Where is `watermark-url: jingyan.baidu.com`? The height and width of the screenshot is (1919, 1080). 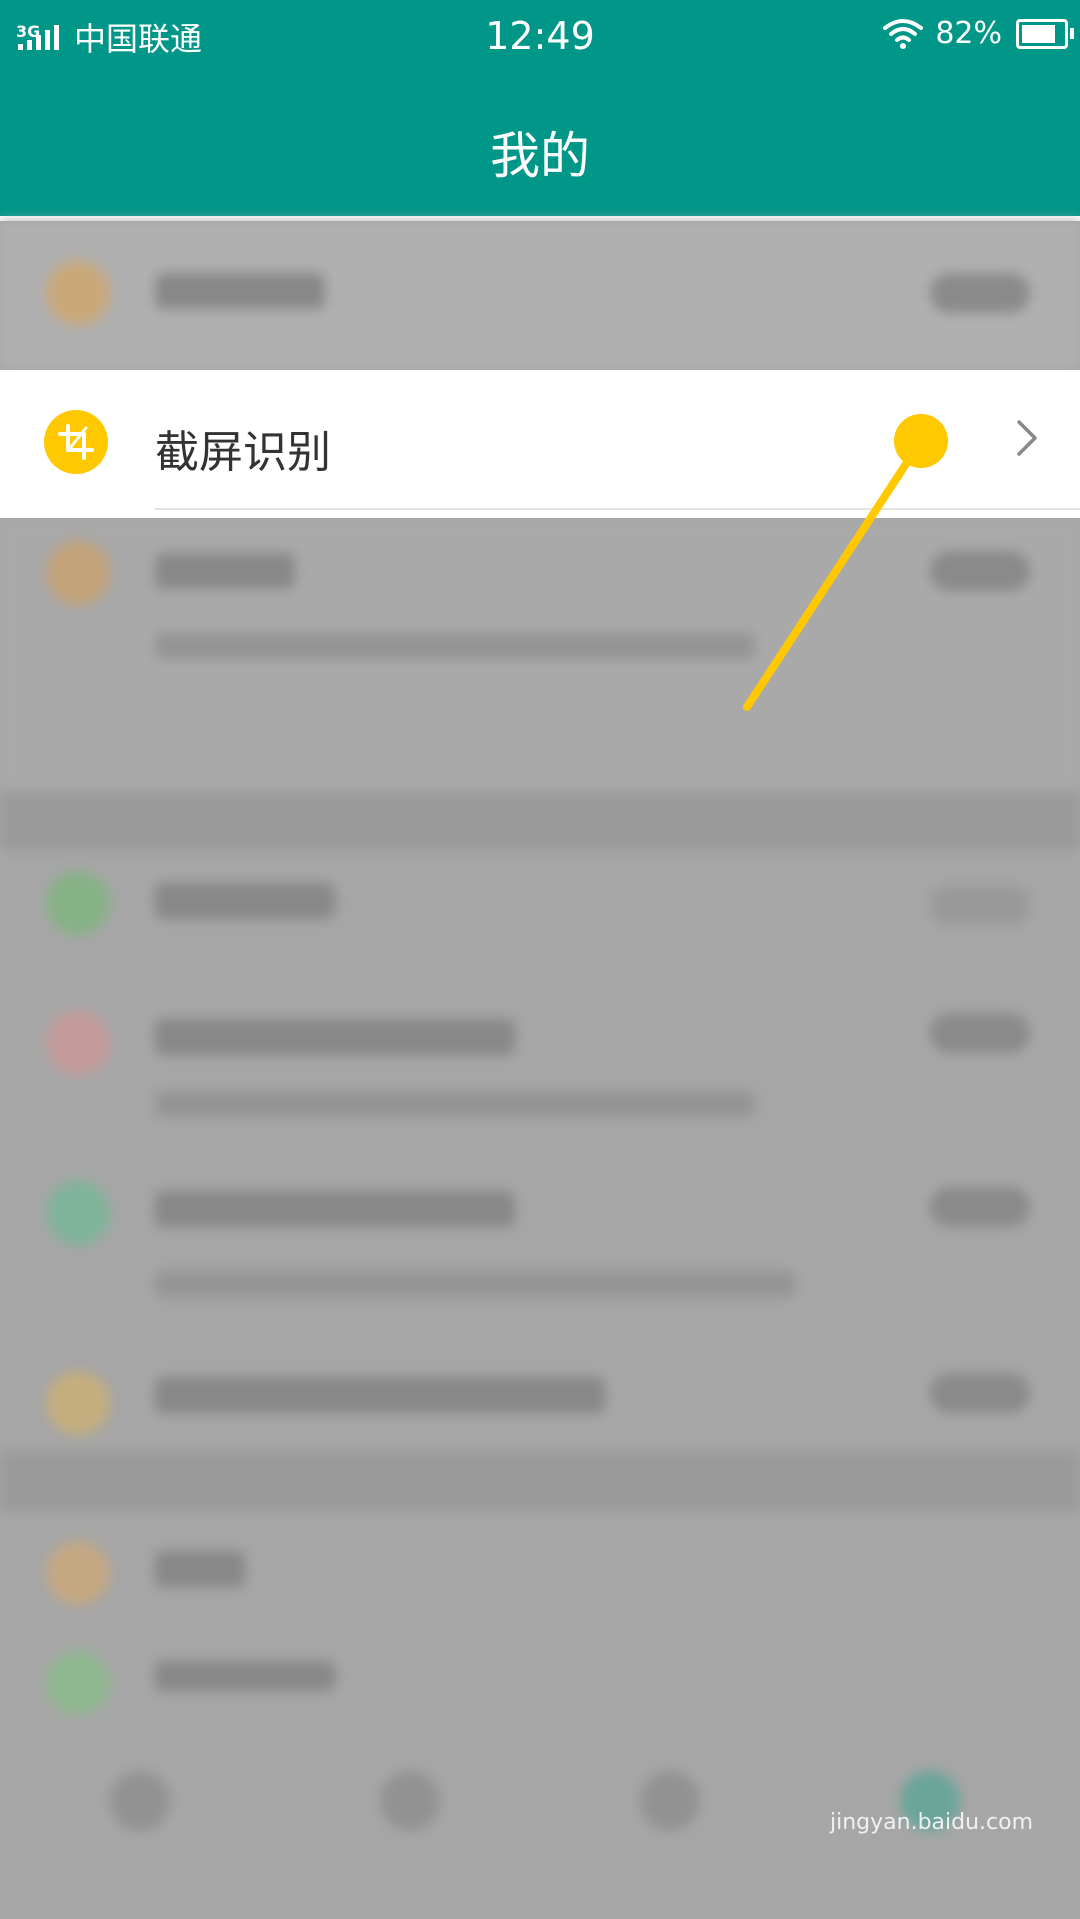
watermark-url: jingyan.baidu.com is located at coordinates (932, 1822).